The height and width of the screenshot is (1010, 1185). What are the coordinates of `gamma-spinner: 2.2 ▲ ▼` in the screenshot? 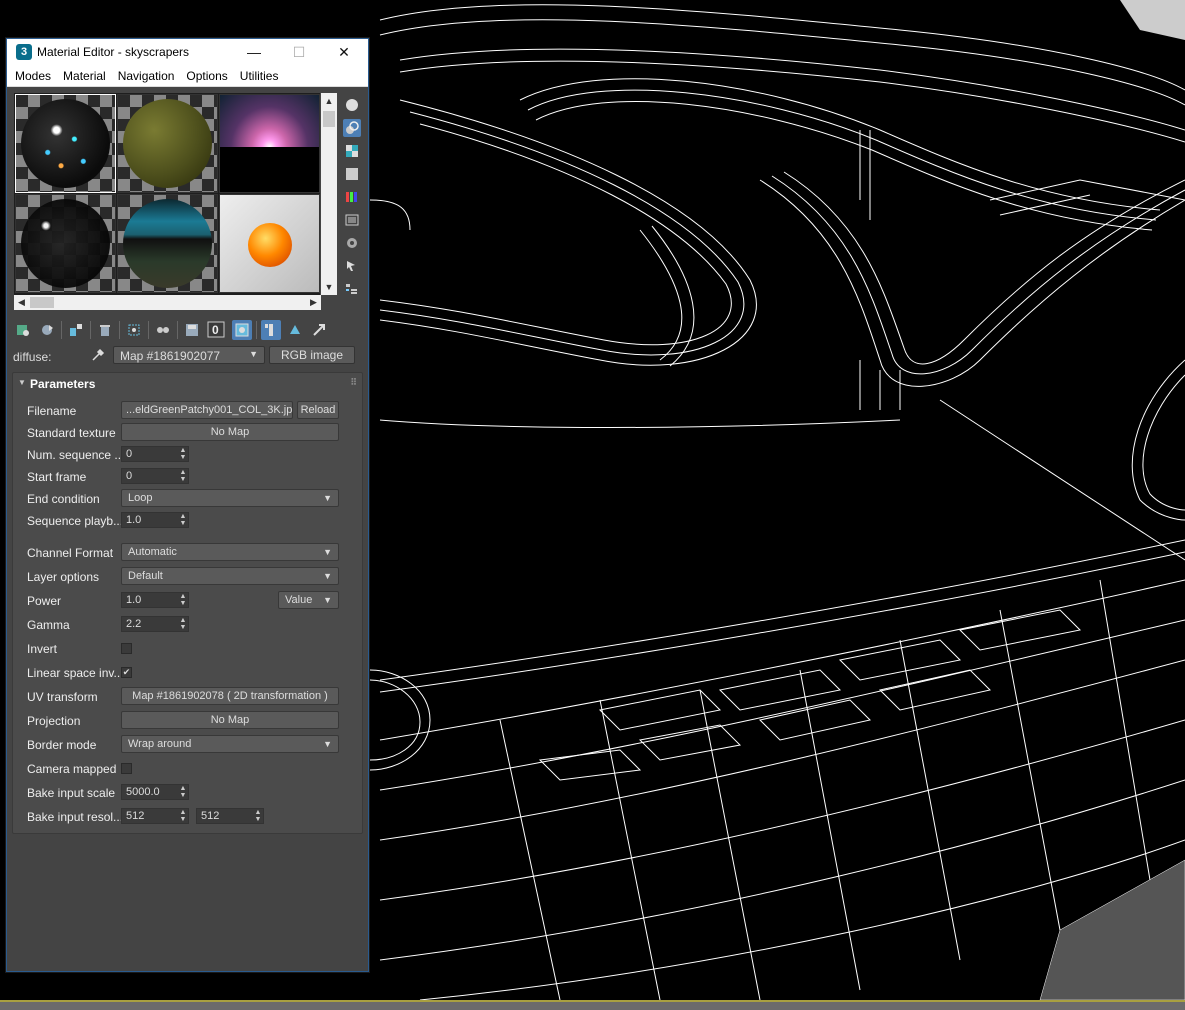 It's located at (155, 624).